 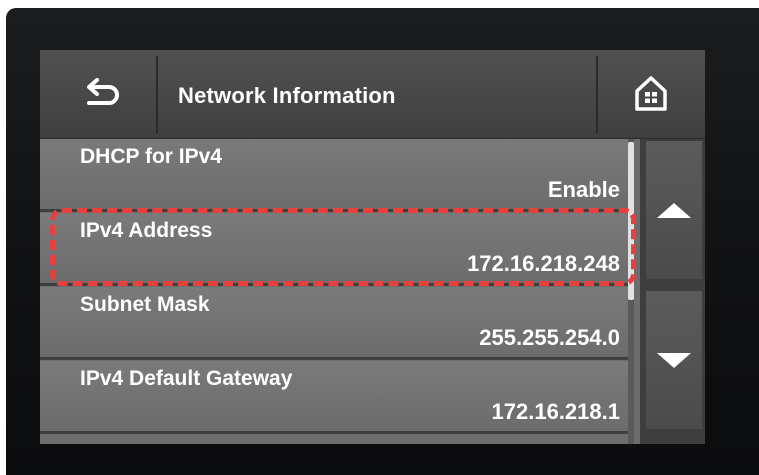 I want to click on home-icon, so click(x=651, y=95).